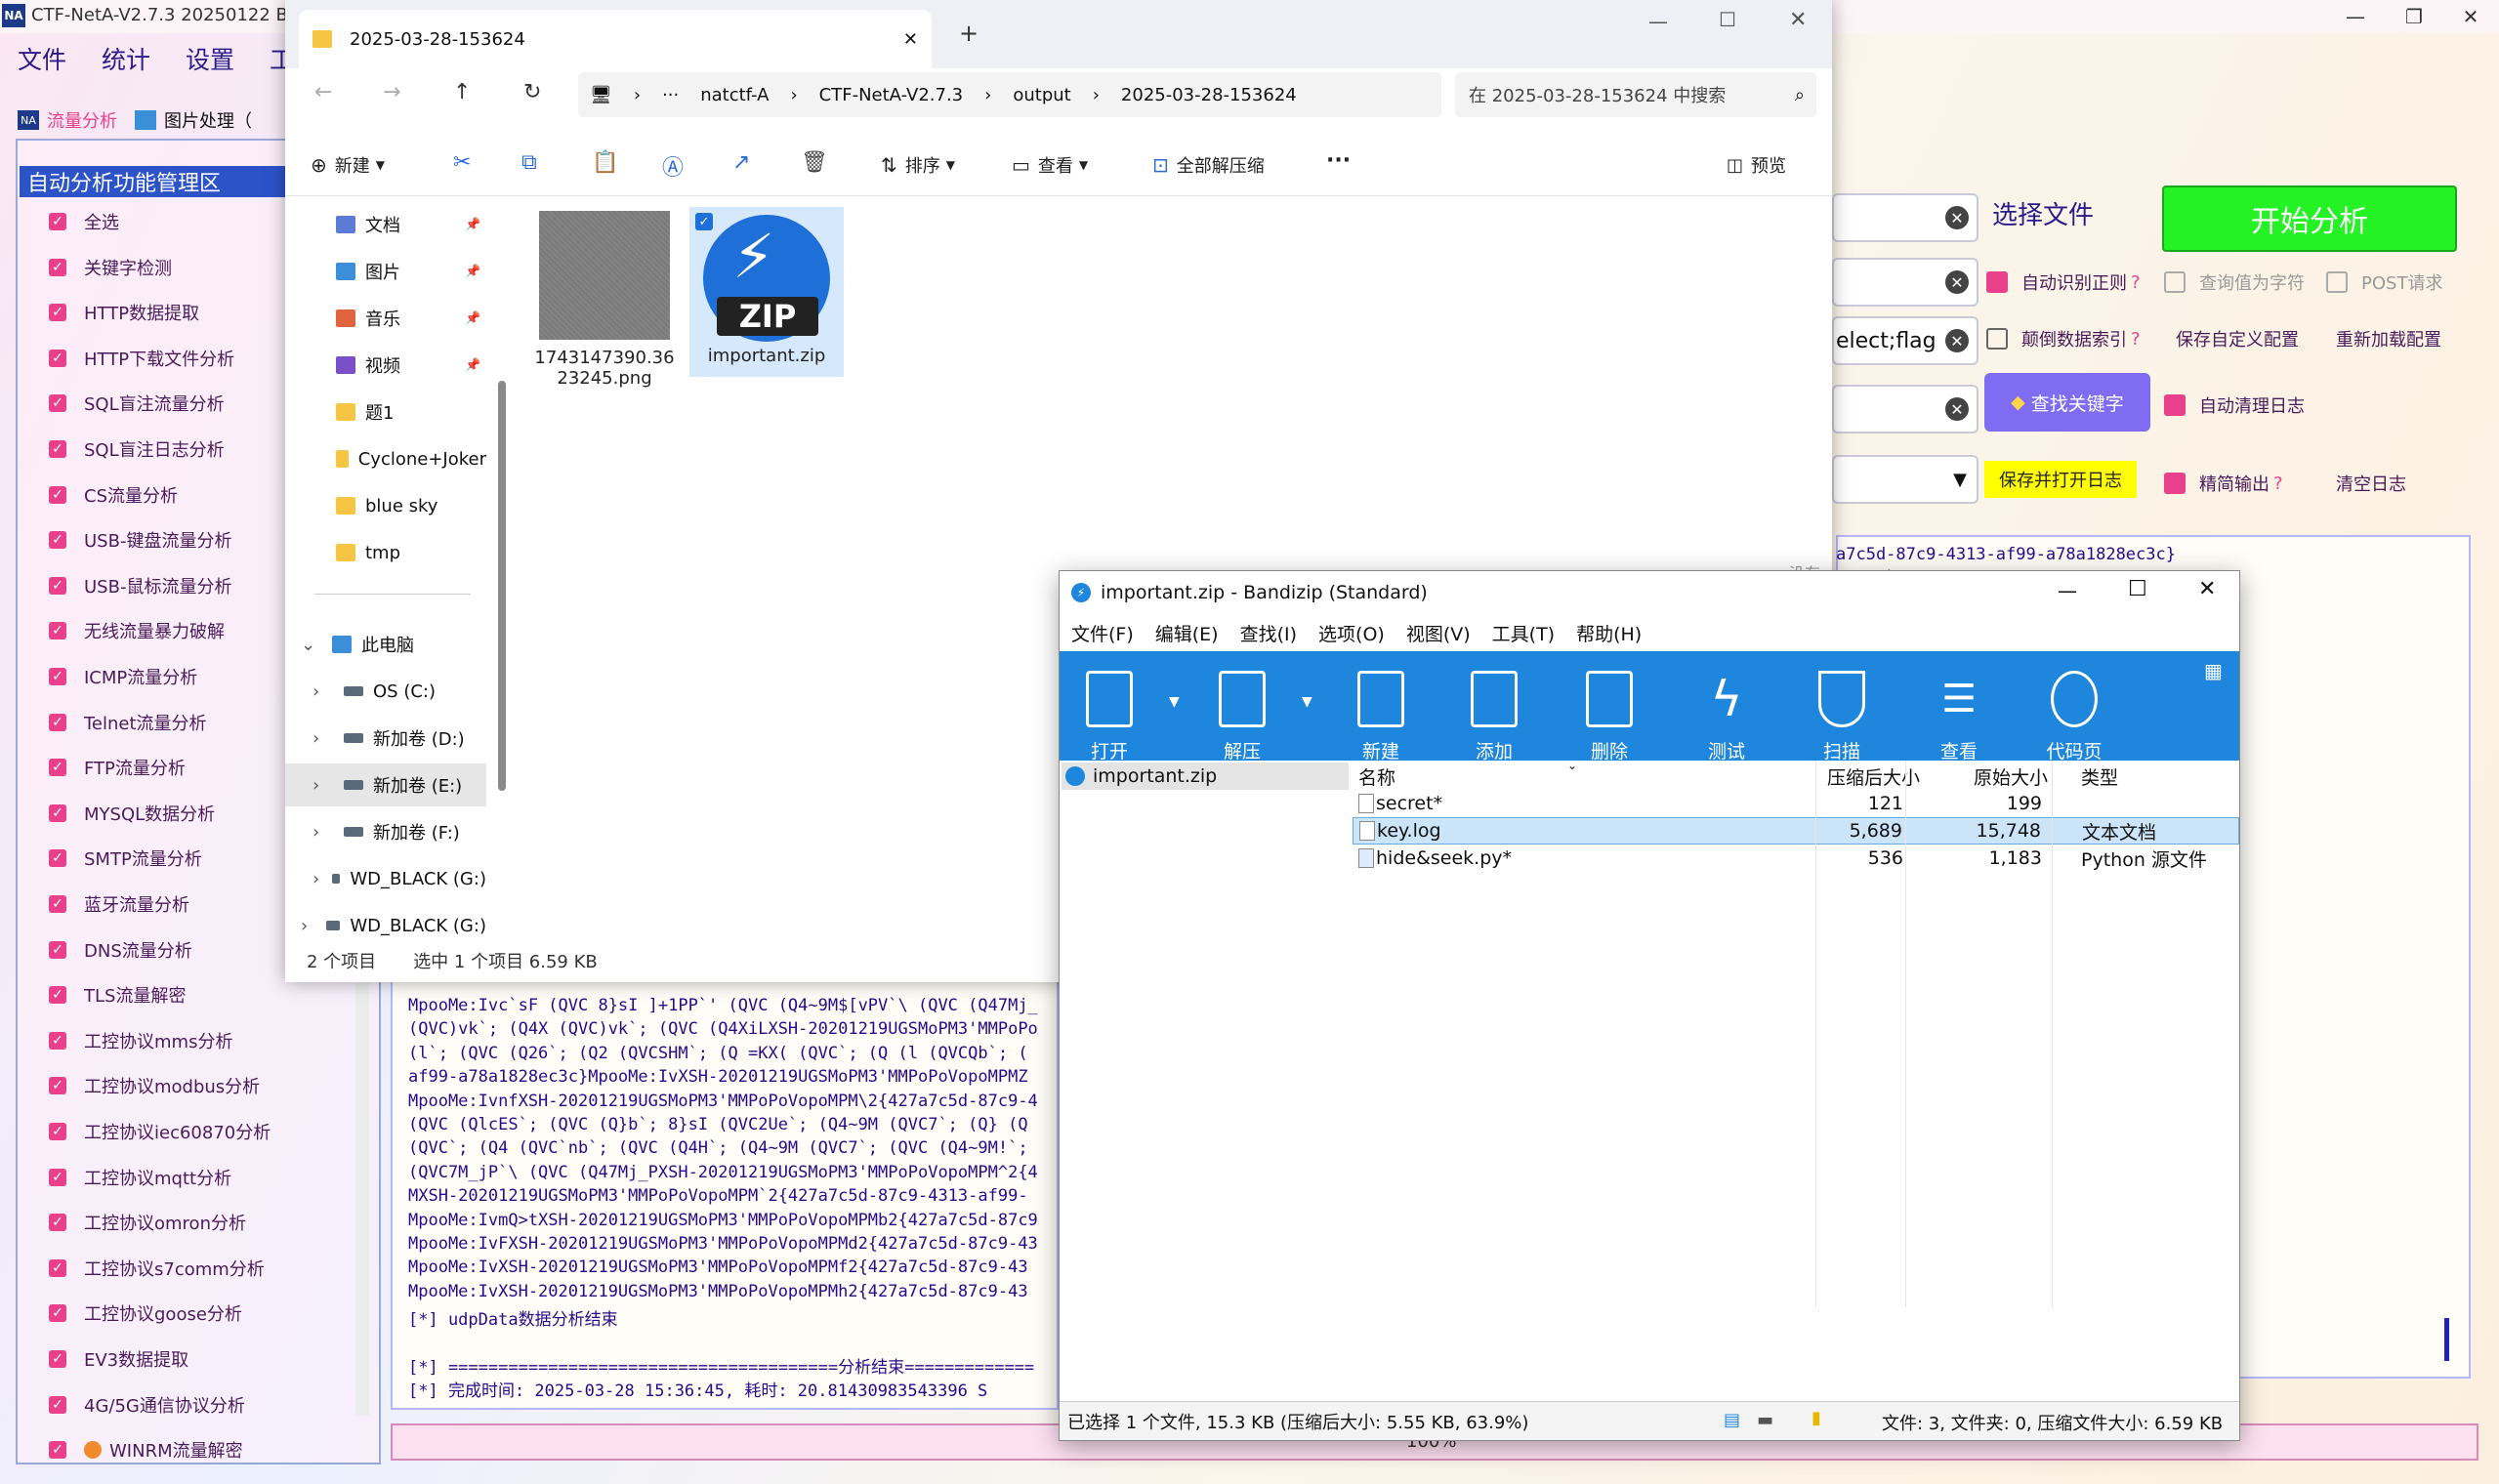 This screenshot has height=1484, width=2499. What do you see at coordinates (1636, 95) in the screenshot?
I see `explorer-search-input: 在 2025-03-28-153624 中搜索 ⌕` at bounding box center [1636, 95].